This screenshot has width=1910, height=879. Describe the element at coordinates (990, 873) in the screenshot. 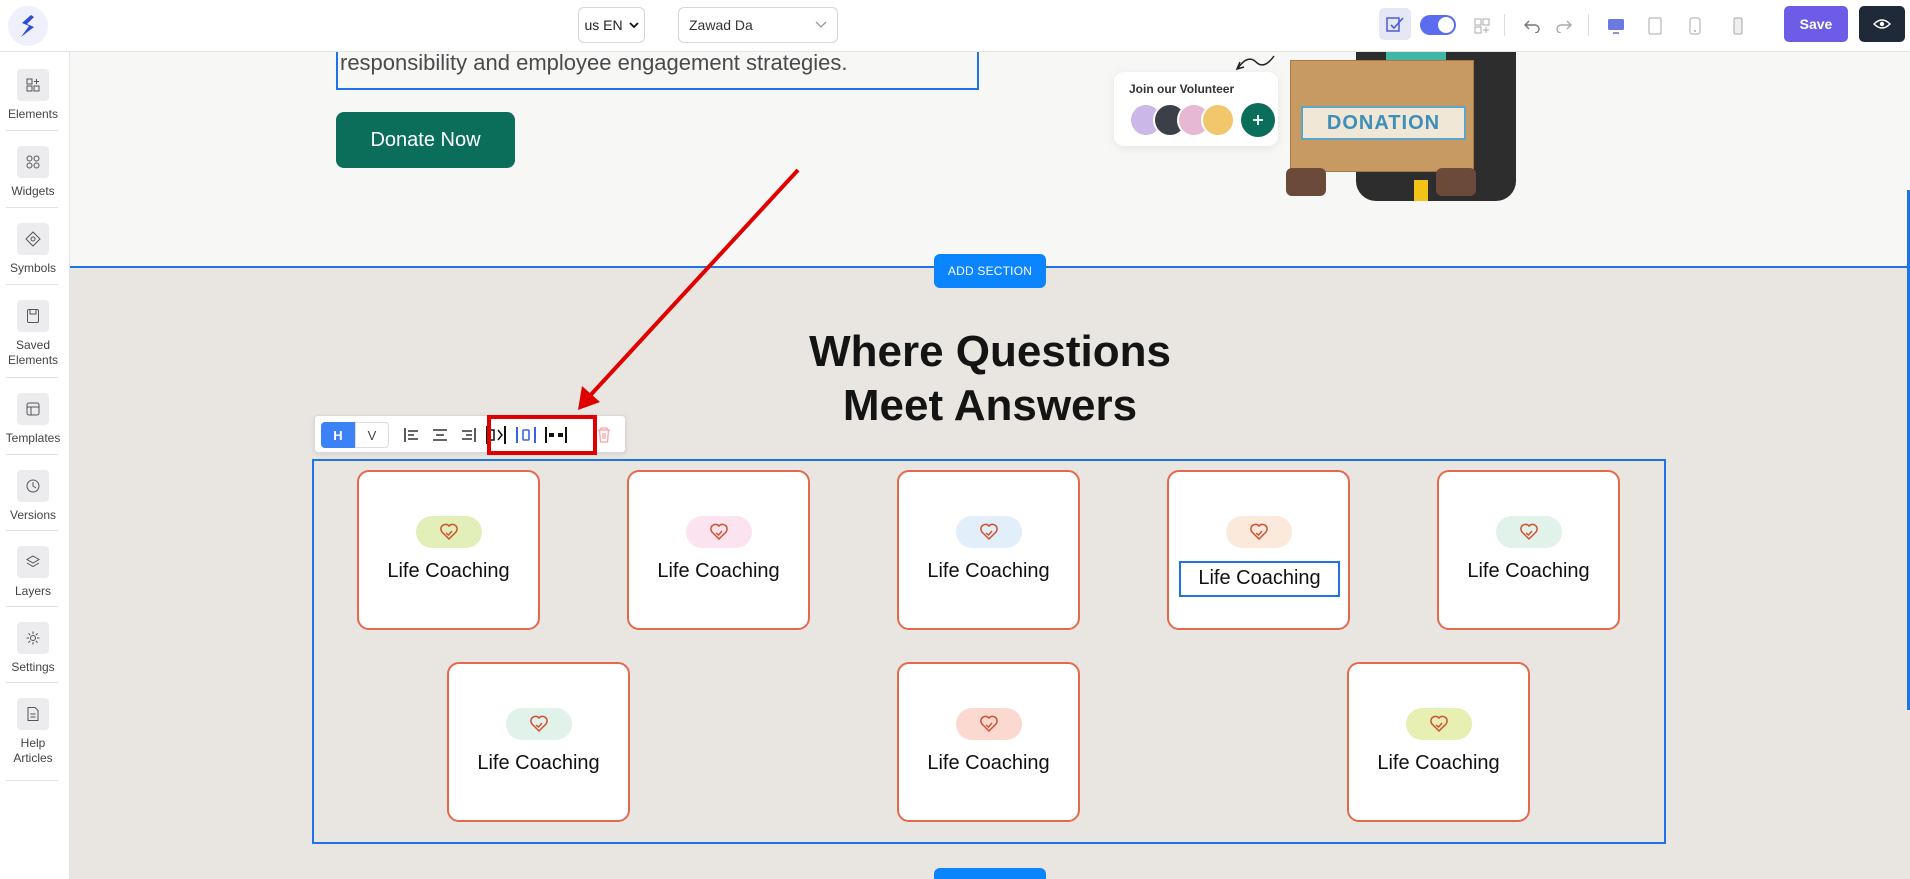

I see `add-section-button-partial` at that location.